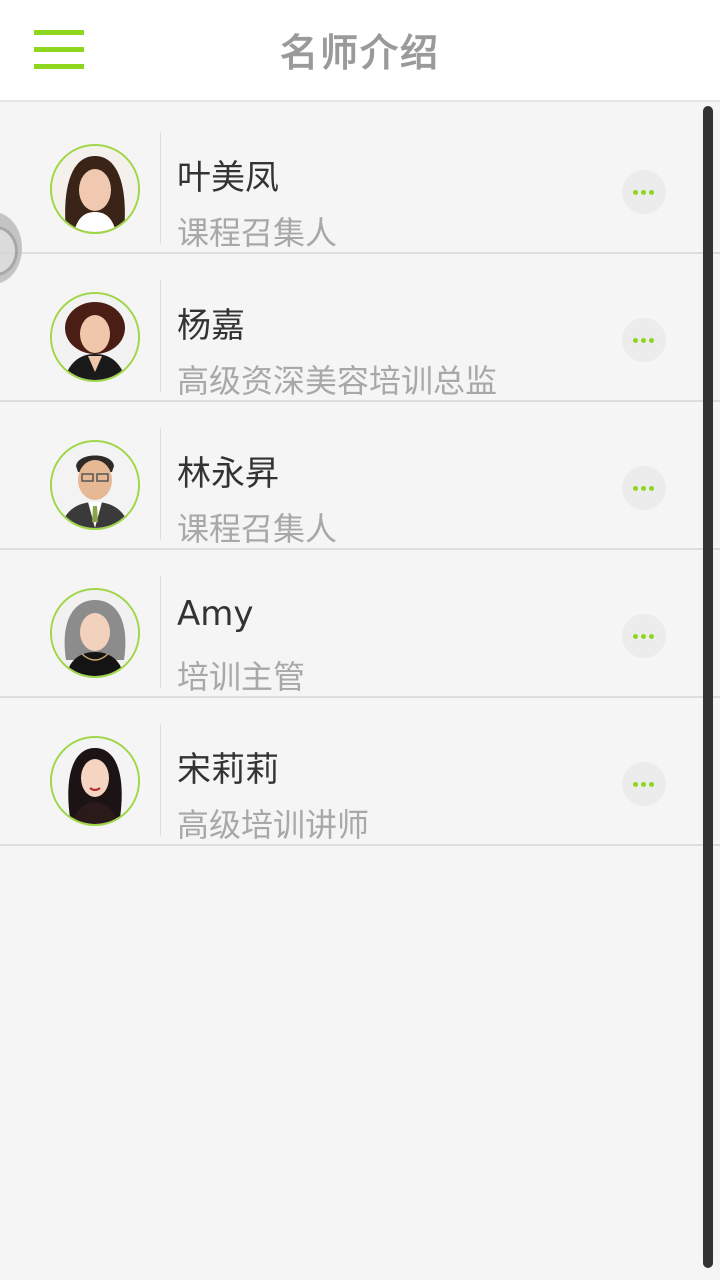  What do you see at coordinates (360, 328) in the screenshot?
I see `list-item: 杨嘉 高级资深美容培训总监` at bounding box center [360, 328].